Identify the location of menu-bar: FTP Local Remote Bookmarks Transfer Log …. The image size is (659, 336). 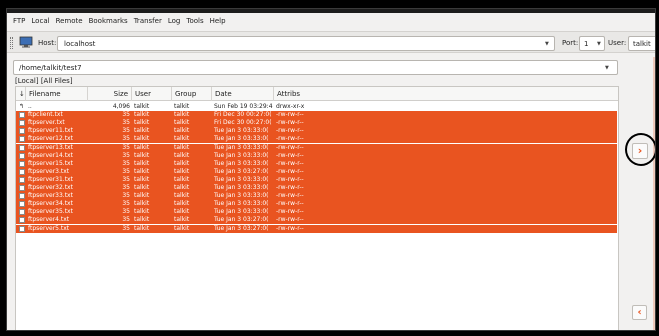
(331, 21).